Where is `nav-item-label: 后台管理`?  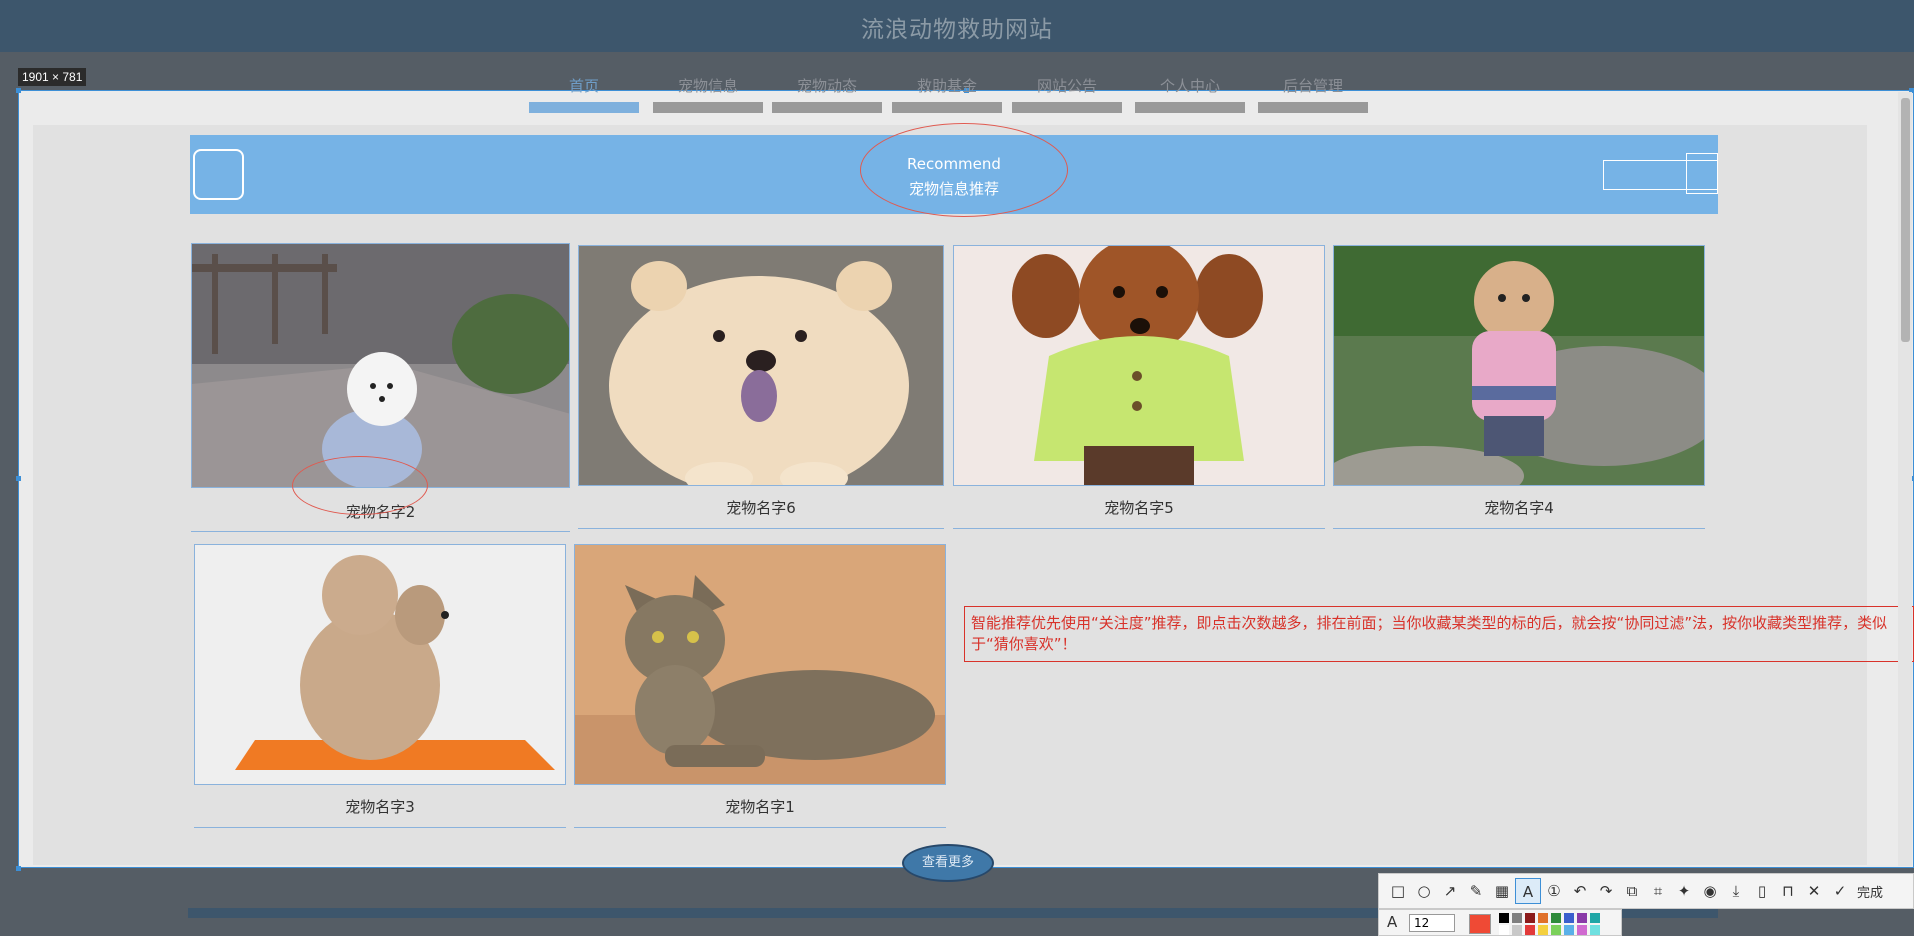 nav-item-label: 后台管理 is located at coordinates (1312, 86).